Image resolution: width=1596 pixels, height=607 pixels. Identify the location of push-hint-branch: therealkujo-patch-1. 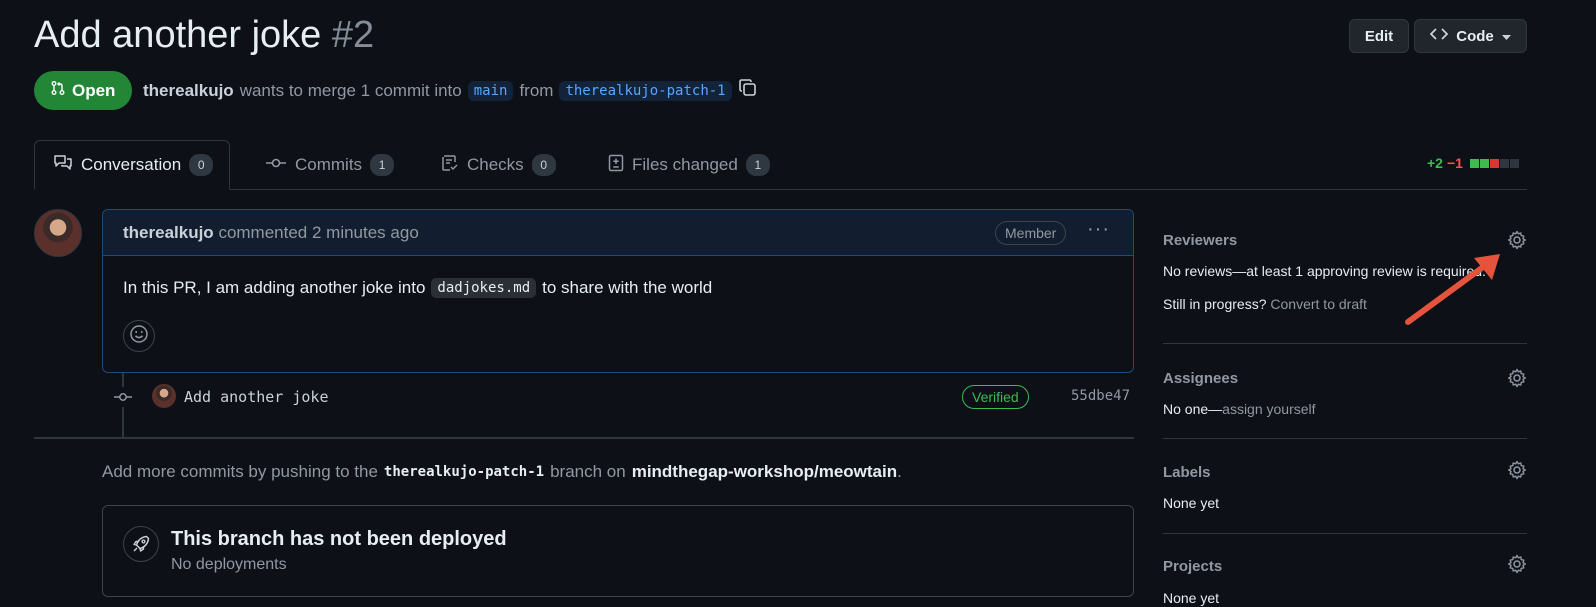
(464, 472).